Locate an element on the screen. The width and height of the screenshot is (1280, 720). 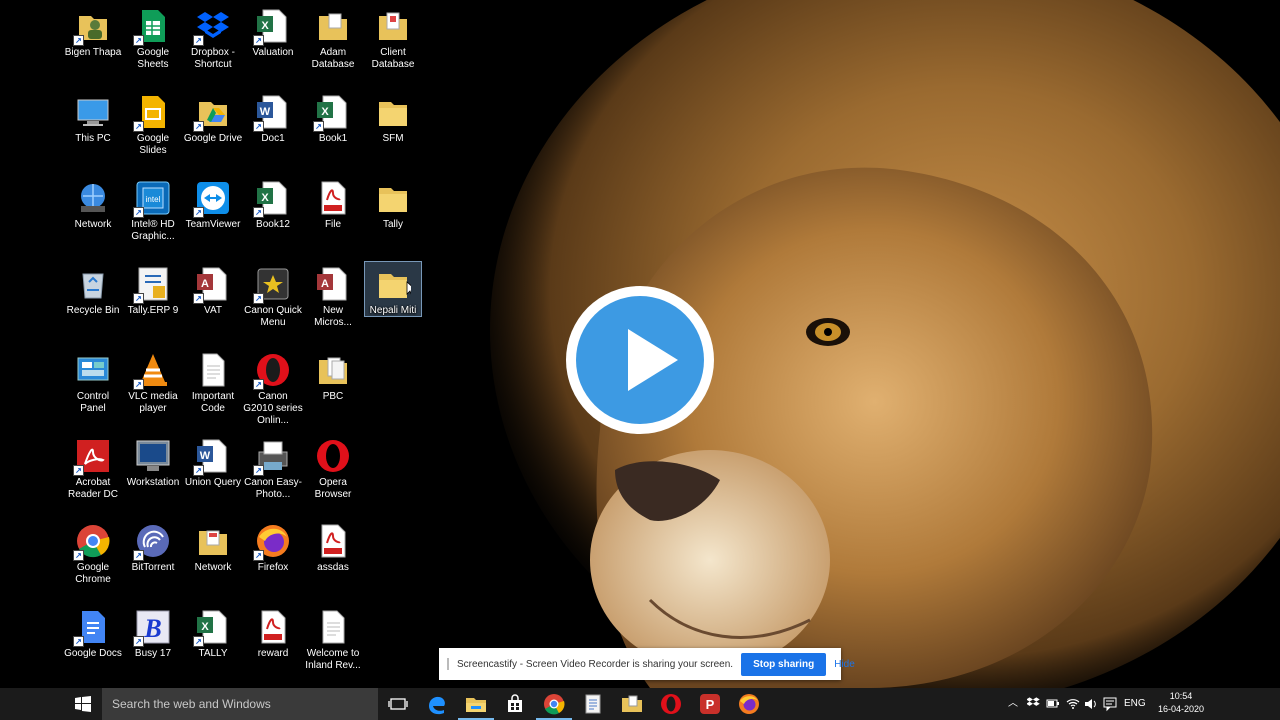
stop-sharing-button: Stop sharing is located at coordinates (784, 664).